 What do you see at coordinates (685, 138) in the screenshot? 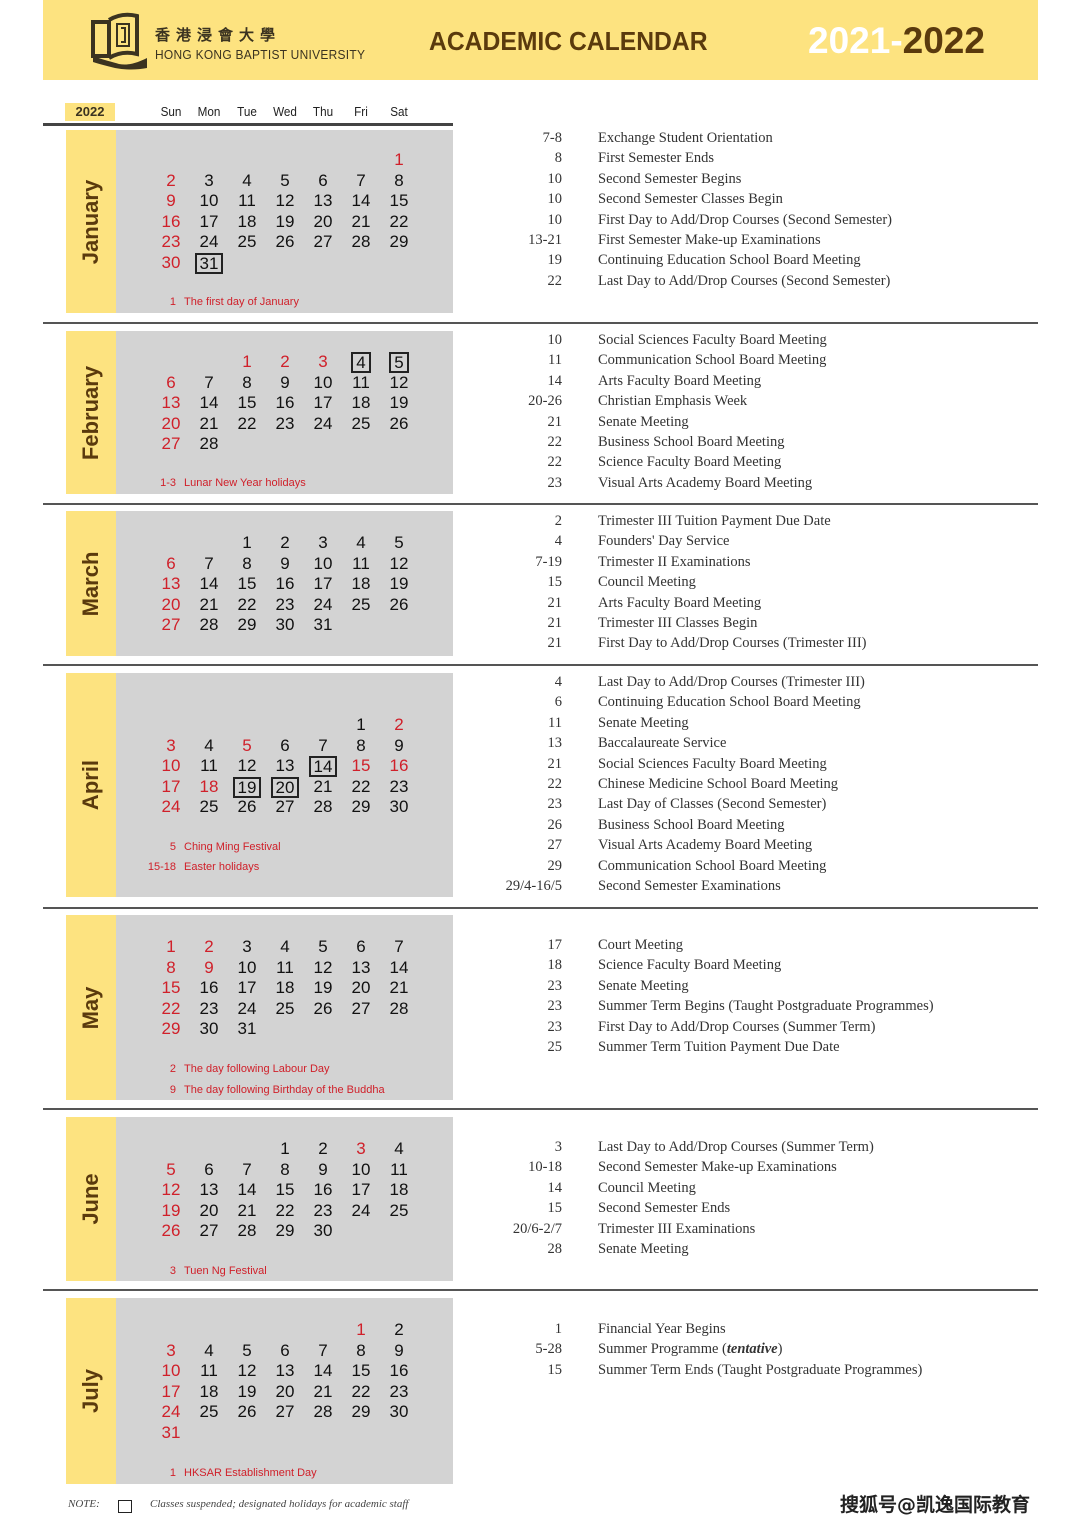
I see `event-text: Exchange Student Orientation` at bounding box center [685, 138].